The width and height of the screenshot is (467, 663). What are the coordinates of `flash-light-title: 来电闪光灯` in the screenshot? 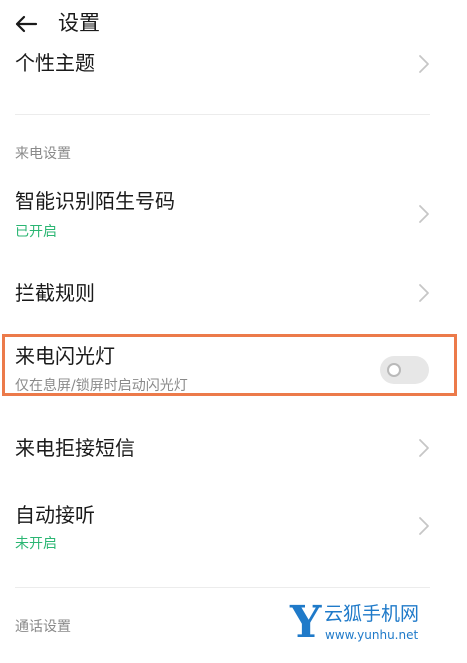 It's located at (65, 356).